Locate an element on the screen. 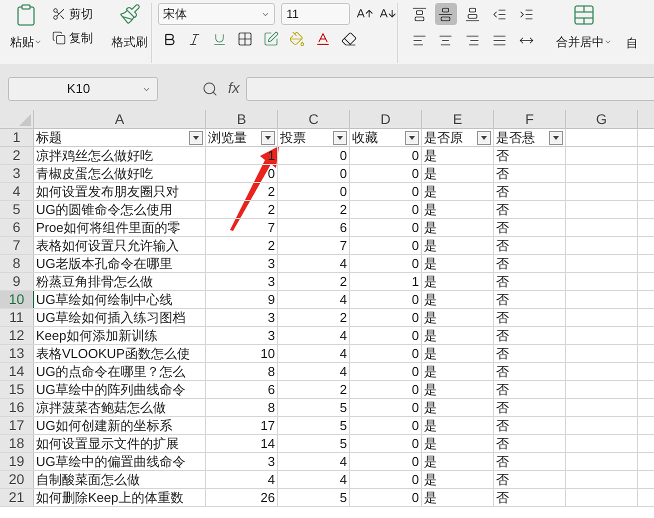  table-cell-text: 10 is located at coordinates (267, 353).